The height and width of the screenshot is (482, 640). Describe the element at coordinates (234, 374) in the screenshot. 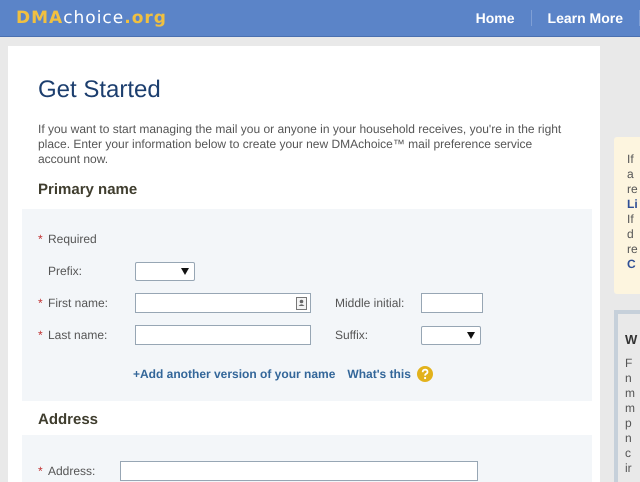

I see `link: +Add another version of your name` at that location.